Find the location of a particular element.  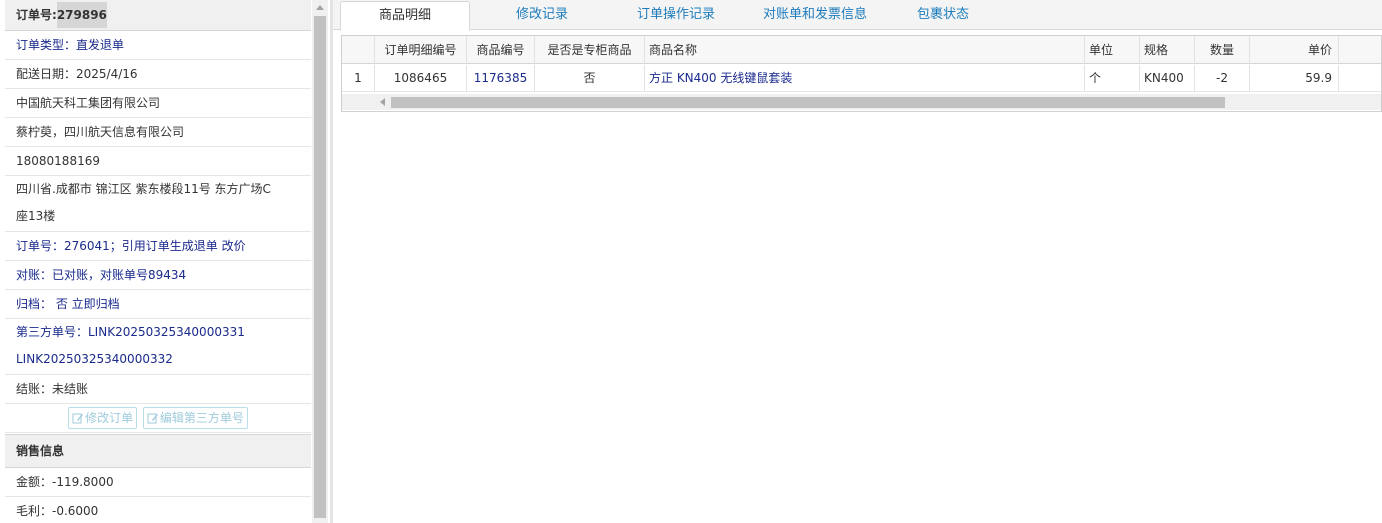

address-line-1: 四川省.成都市 锦江区 紫东楼段11号 东方广场C is located at coordinates (143, 189).